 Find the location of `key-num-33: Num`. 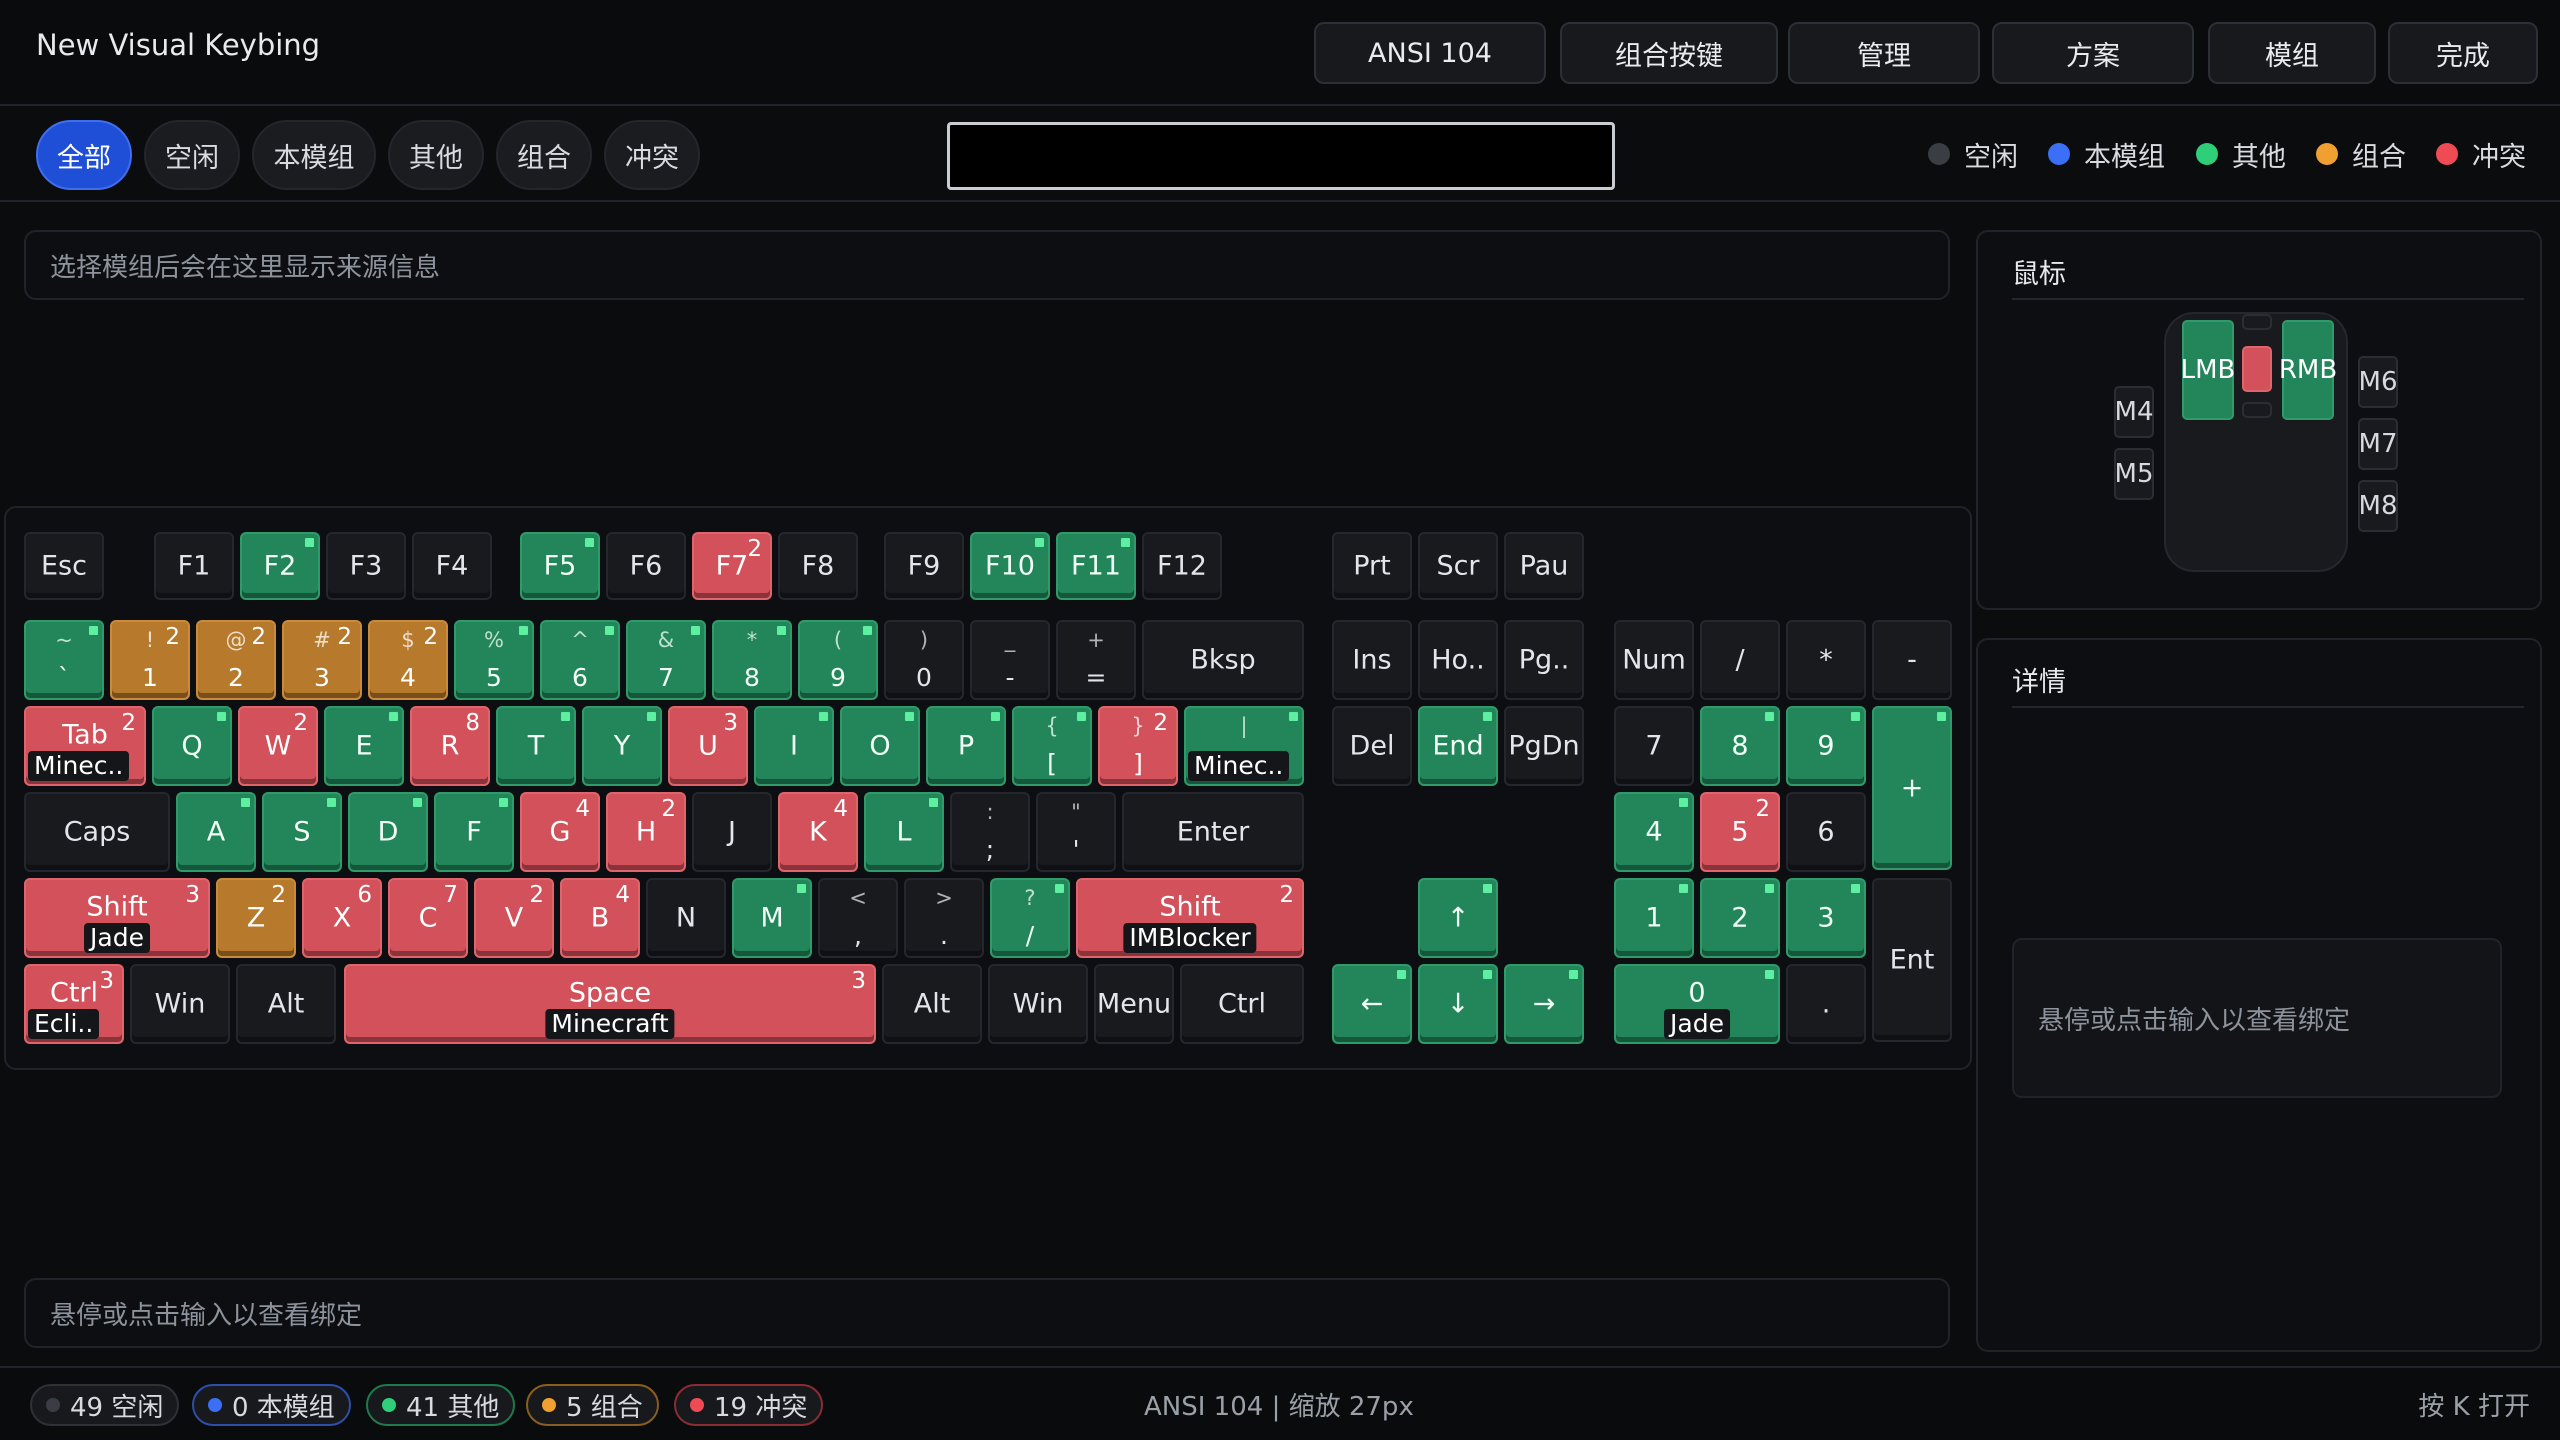

key-num-33: Num is located at coordinates (1654, 660).